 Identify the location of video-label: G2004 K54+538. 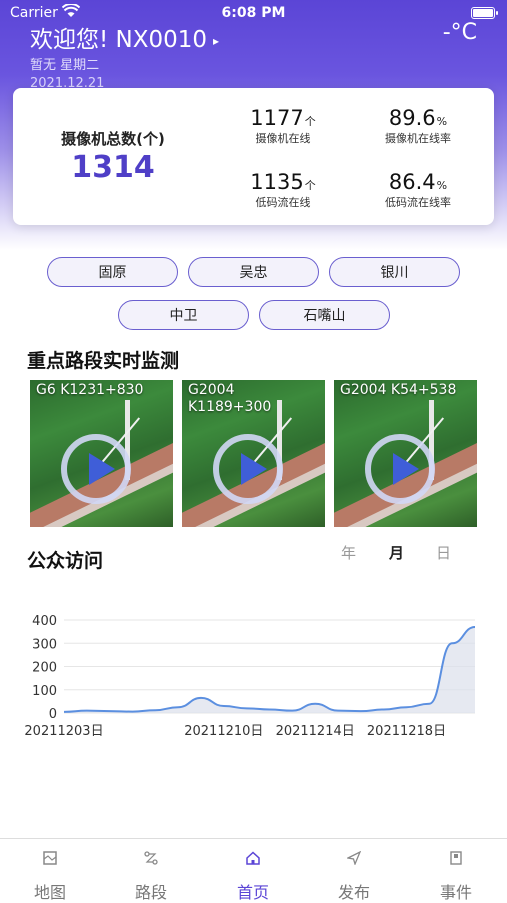
(398, 390).